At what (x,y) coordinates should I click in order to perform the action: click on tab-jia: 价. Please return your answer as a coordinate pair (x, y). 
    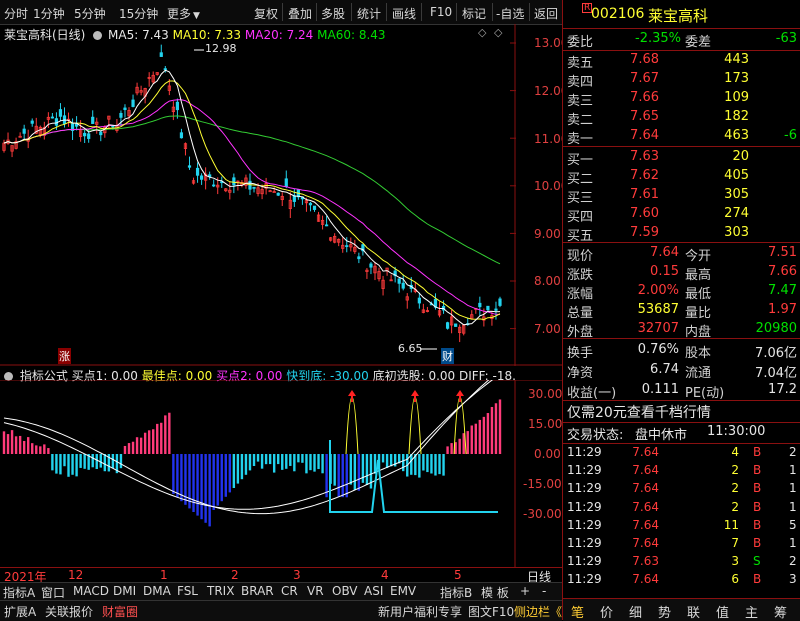
    Looking at the image, I should click on (606, 611).